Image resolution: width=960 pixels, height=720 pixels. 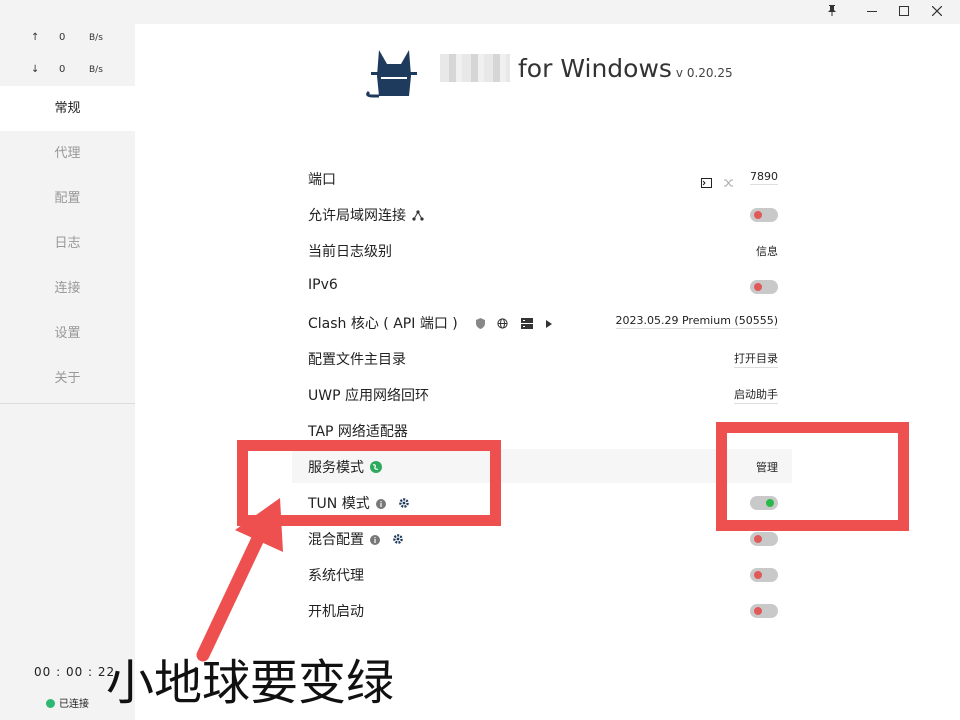 I want to click on app-version: v 0.20.25, so click(x=704, y=73).